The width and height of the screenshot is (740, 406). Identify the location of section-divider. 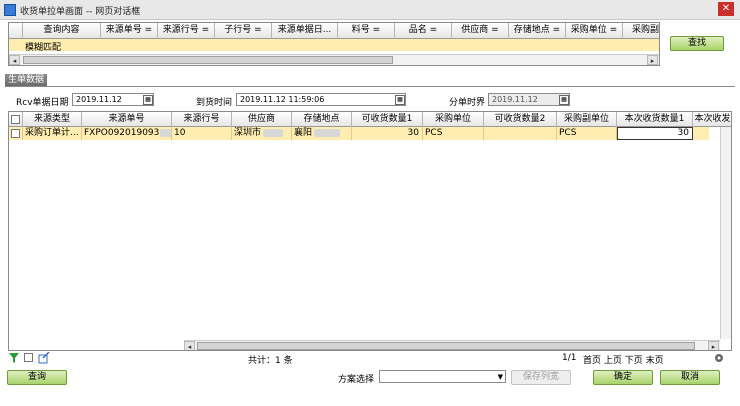
(370, 86).